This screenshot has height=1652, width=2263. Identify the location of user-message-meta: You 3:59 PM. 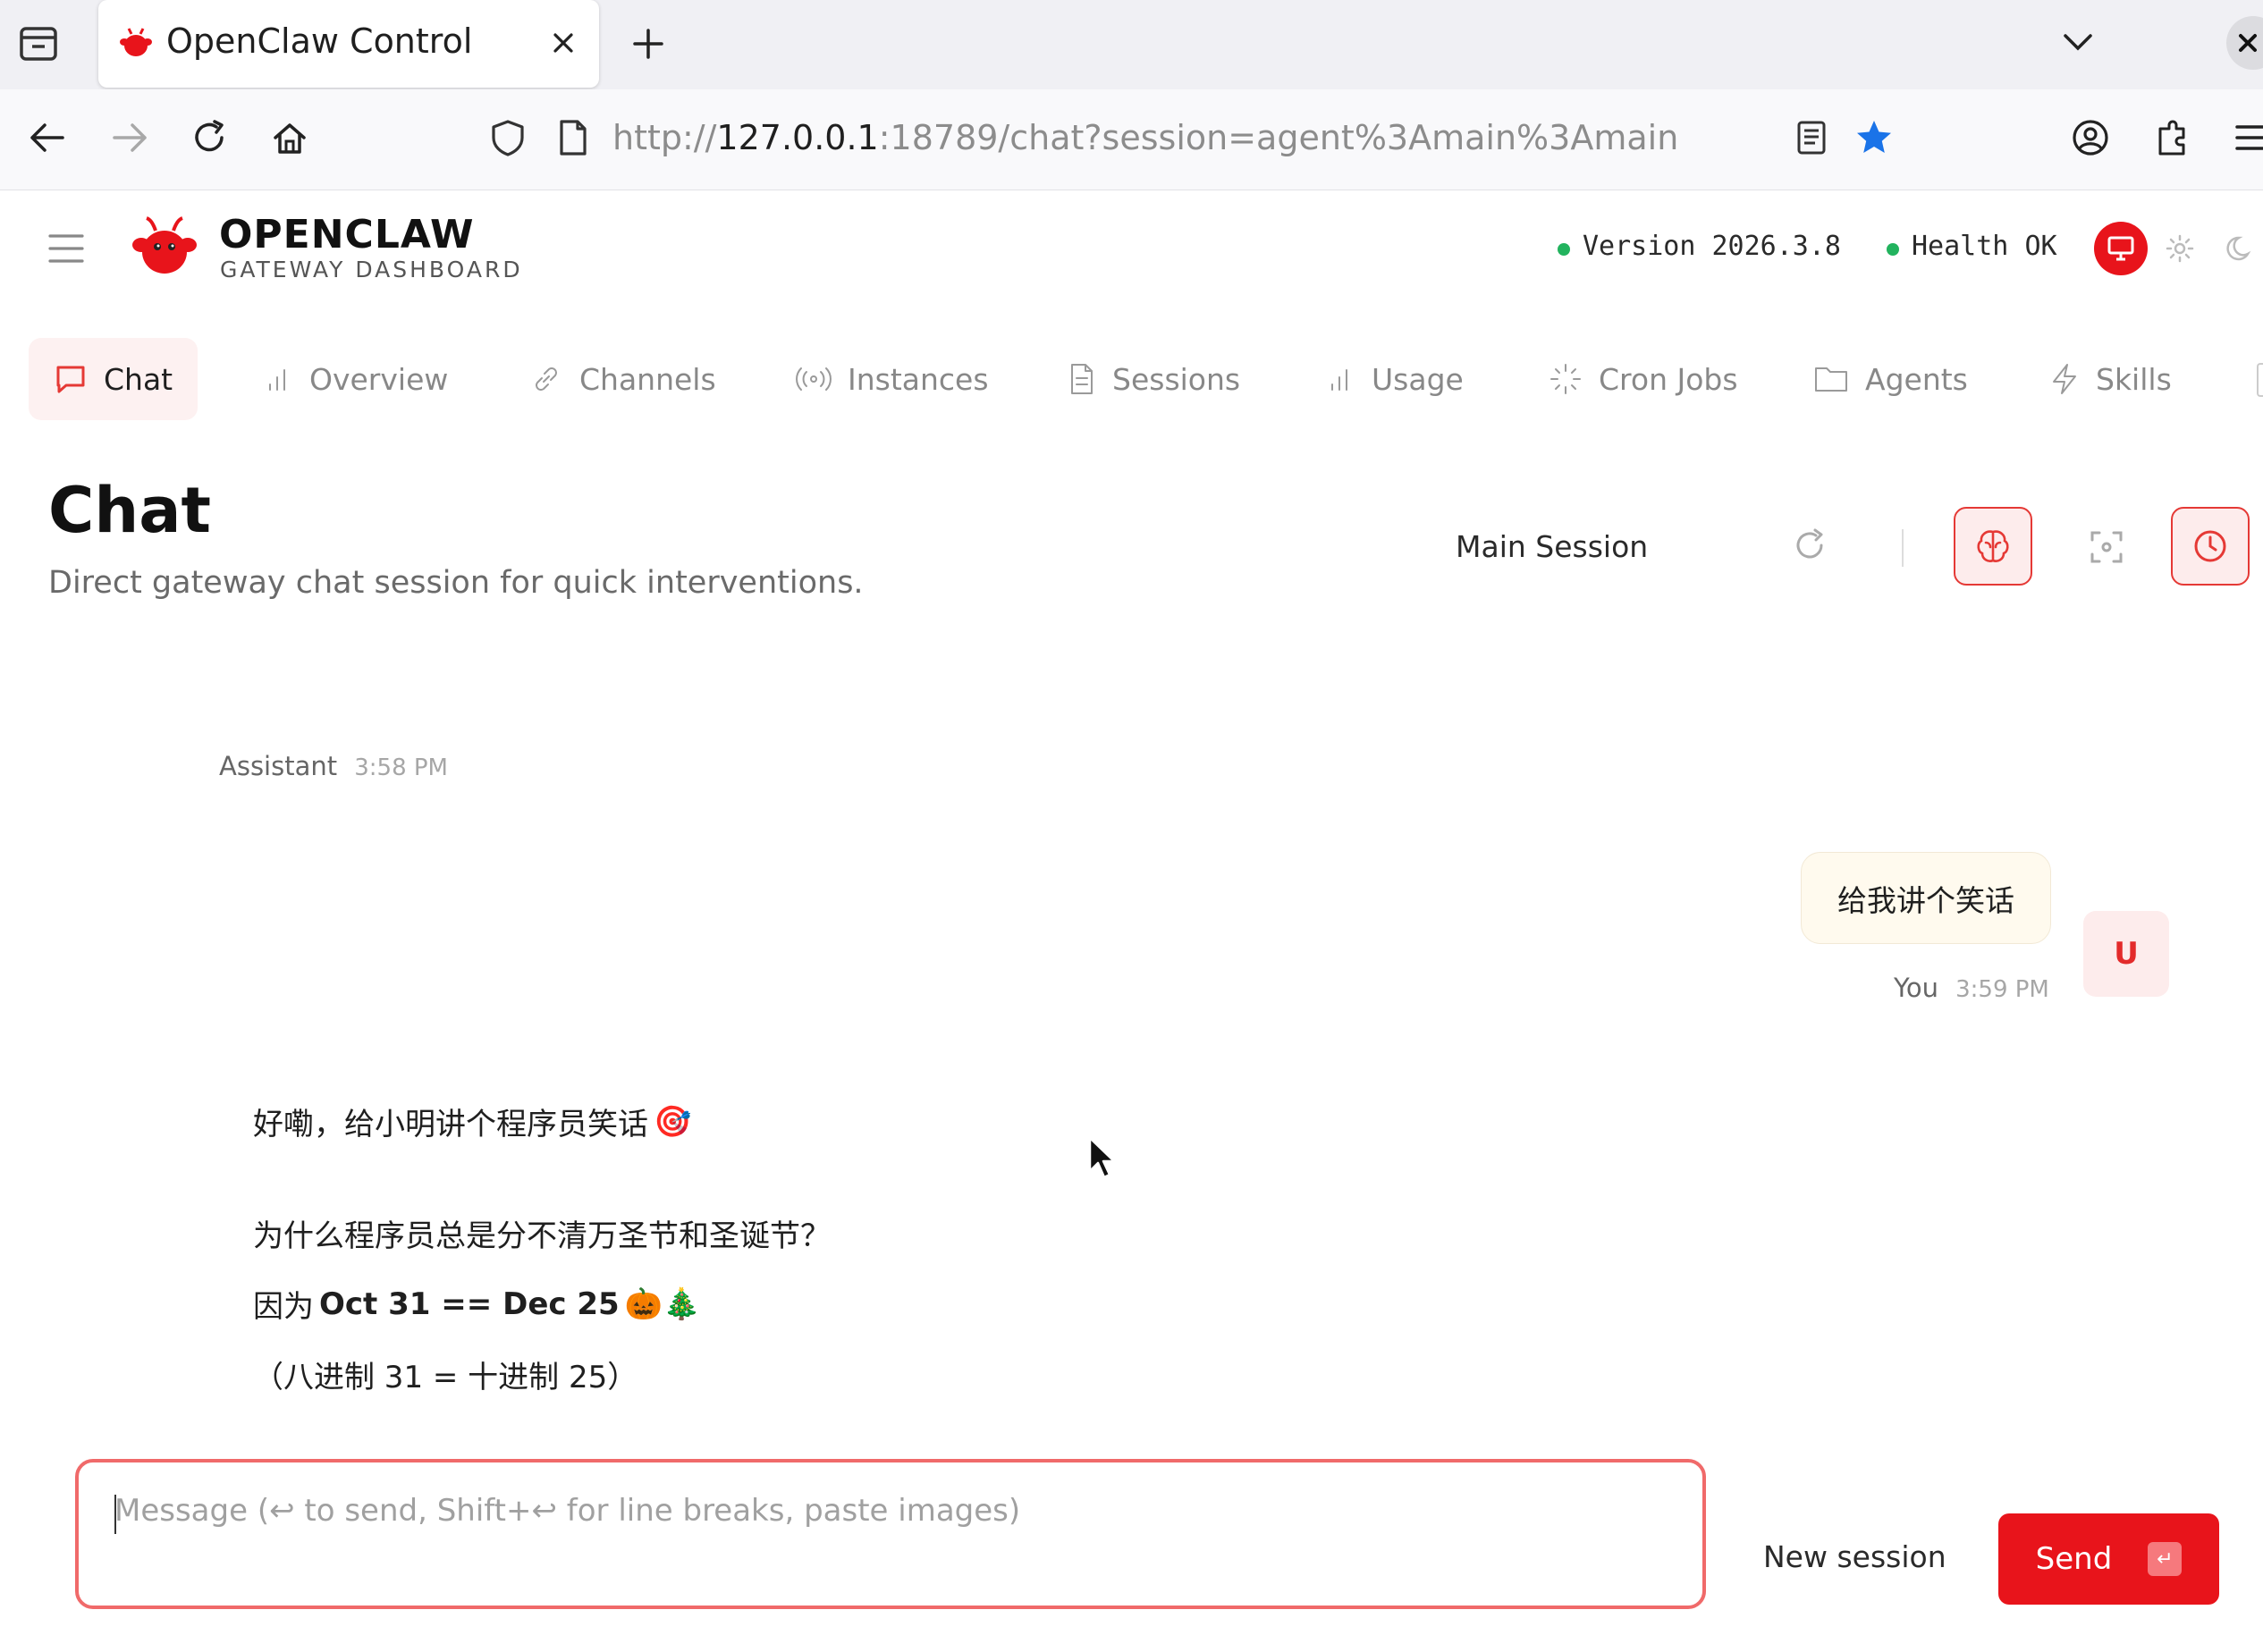
(1971, 988).